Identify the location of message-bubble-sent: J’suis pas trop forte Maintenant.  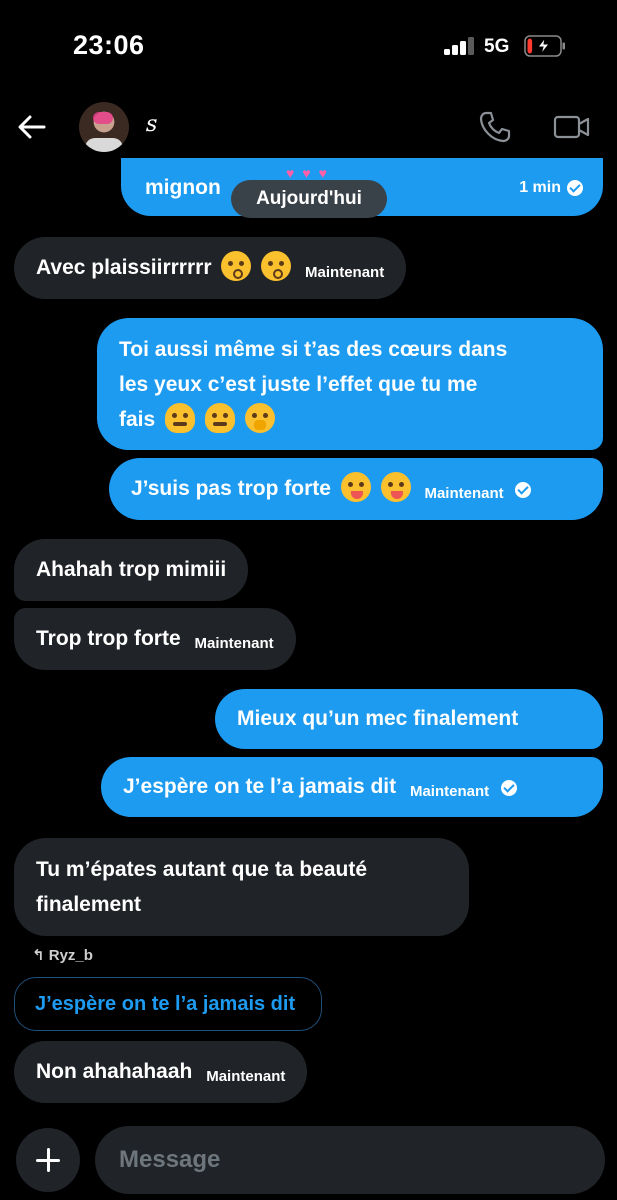
(356, 489).